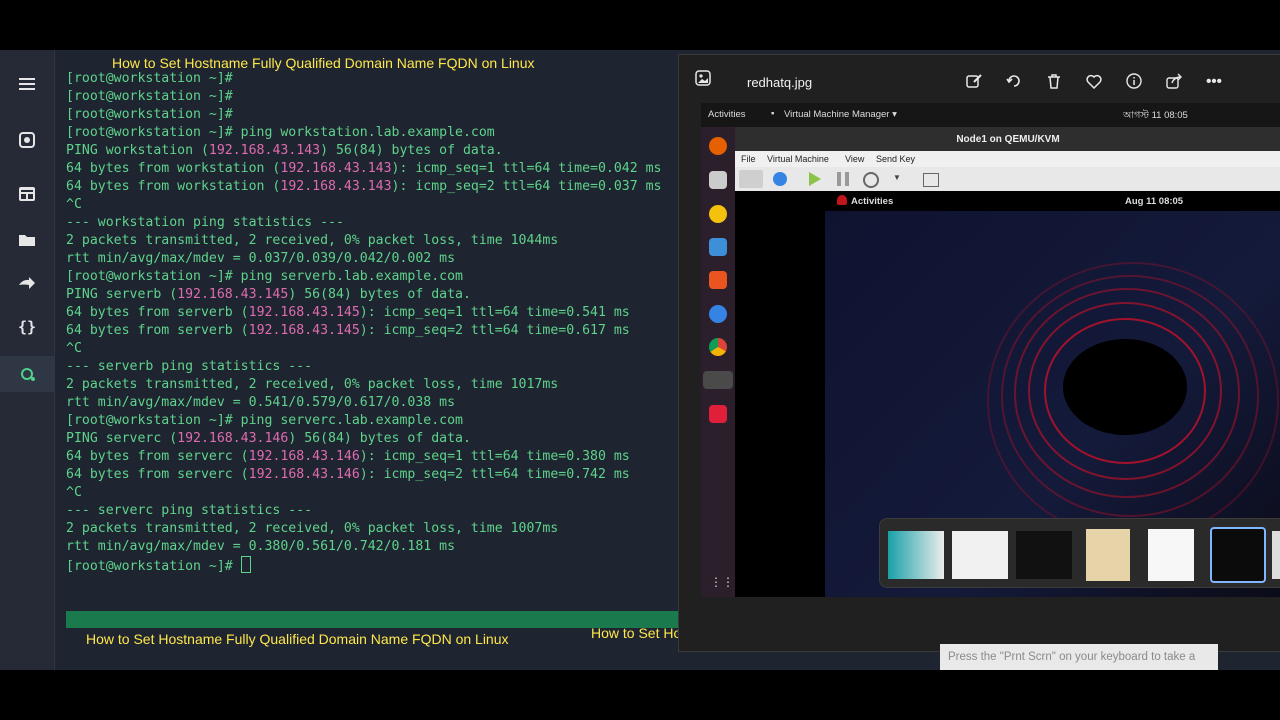 This screenshot has width=1280, height=720. What do you see at coordinates (718, 414) in the screenshot?
I see `anydesk-icon` at bounding box center [718, 414].